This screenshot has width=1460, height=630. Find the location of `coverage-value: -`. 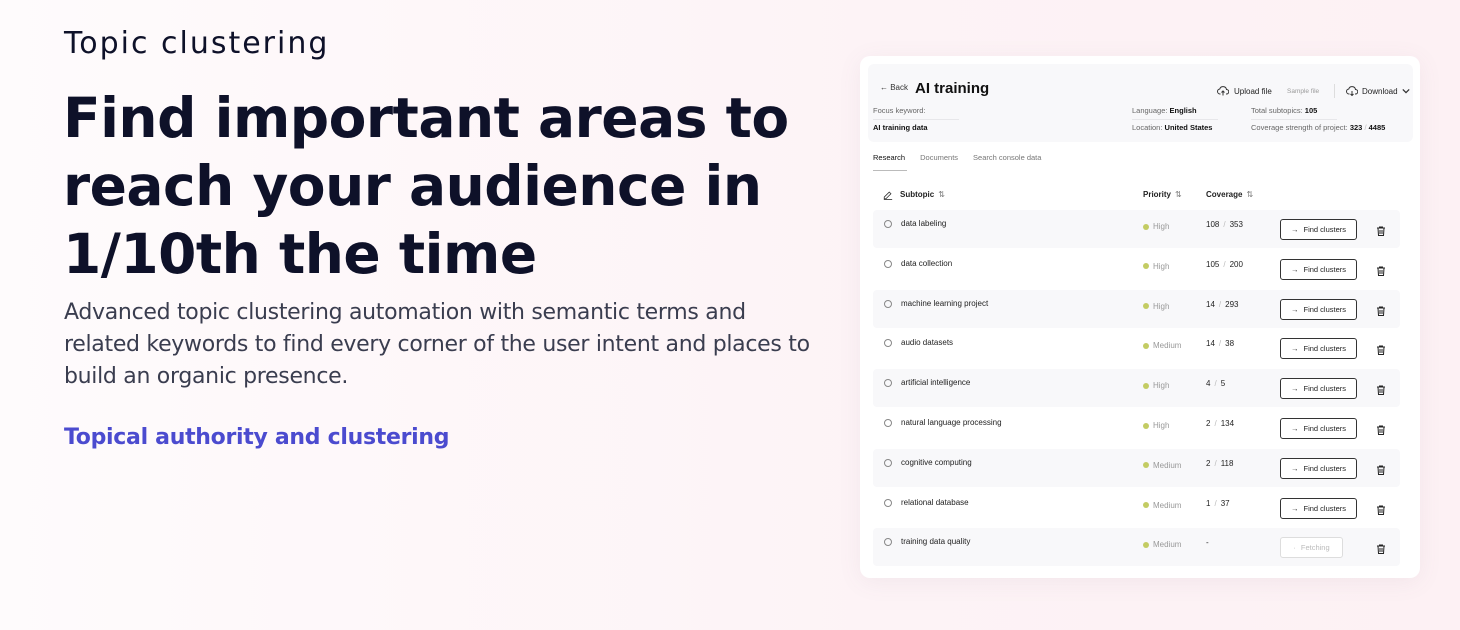

coverage-value: - is located at coordinates (1207, 542).